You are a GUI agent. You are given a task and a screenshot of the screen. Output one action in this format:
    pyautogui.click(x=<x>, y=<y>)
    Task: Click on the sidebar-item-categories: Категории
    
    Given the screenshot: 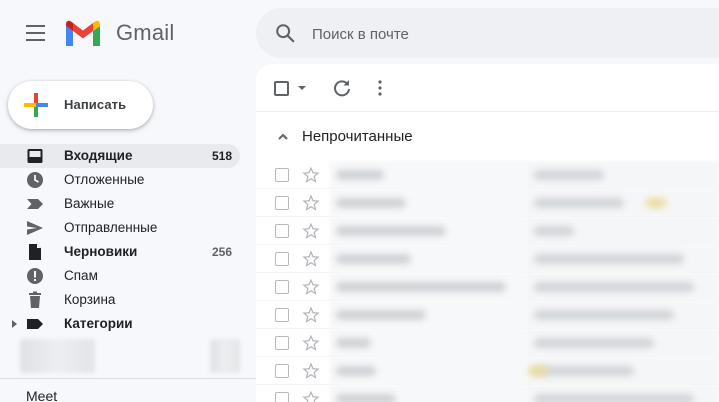 What is the action you would take?
    pyautogui.click(x=120, y=324)
    